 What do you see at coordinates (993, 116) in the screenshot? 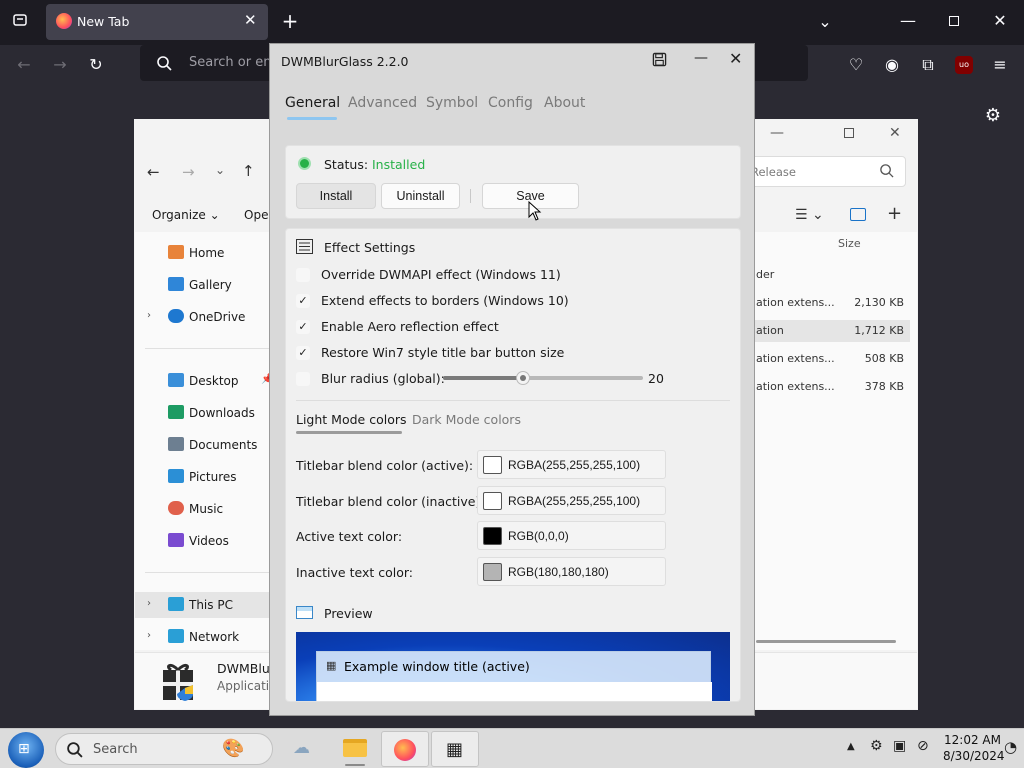
I see `settings-gear-icon: ⚙` at bounding box center [993, 116].